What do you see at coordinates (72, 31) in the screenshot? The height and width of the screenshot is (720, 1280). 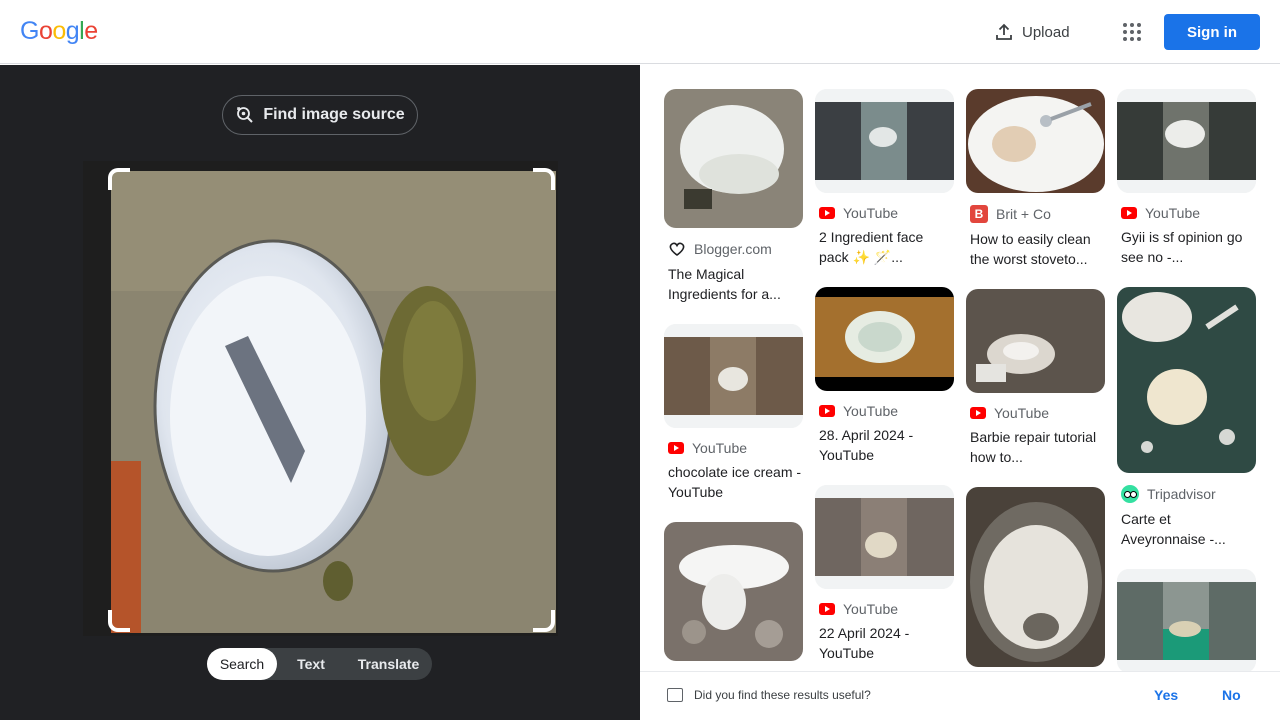 I see `logo-letter: g` at bounding box center [72, 31].